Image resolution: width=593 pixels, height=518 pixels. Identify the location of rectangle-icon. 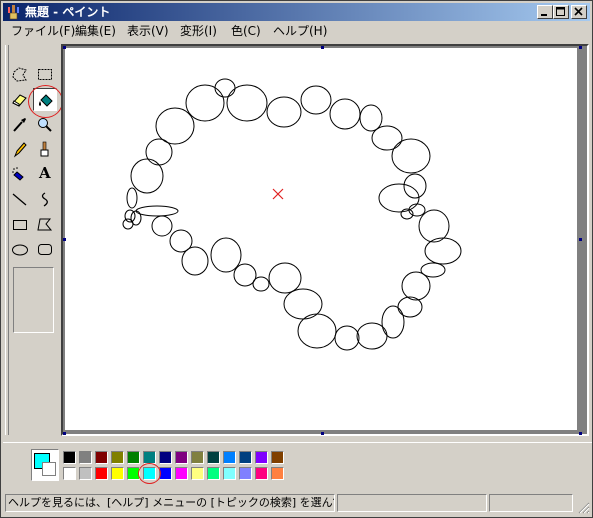
(20, 225).